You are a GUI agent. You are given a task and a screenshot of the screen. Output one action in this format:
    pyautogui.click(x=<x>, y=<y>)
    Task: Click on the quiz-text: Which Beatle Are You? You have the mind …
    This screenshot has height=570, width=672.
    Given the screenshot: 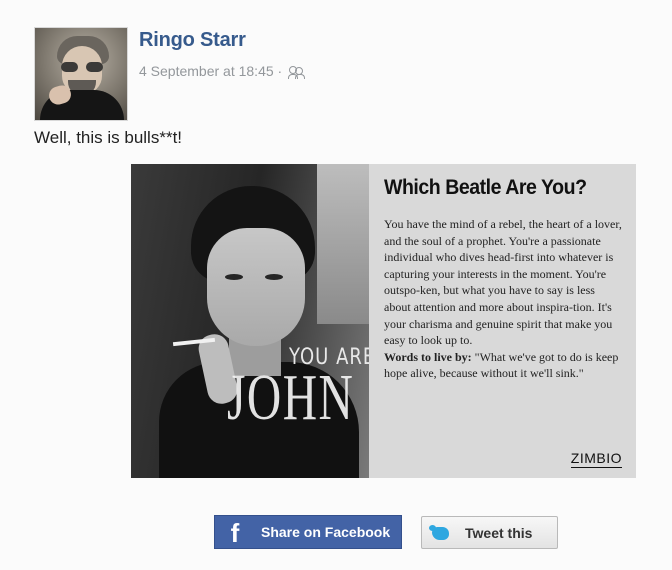 What is the action you would take?
    pyautogui.click(x=504, y=279)
    